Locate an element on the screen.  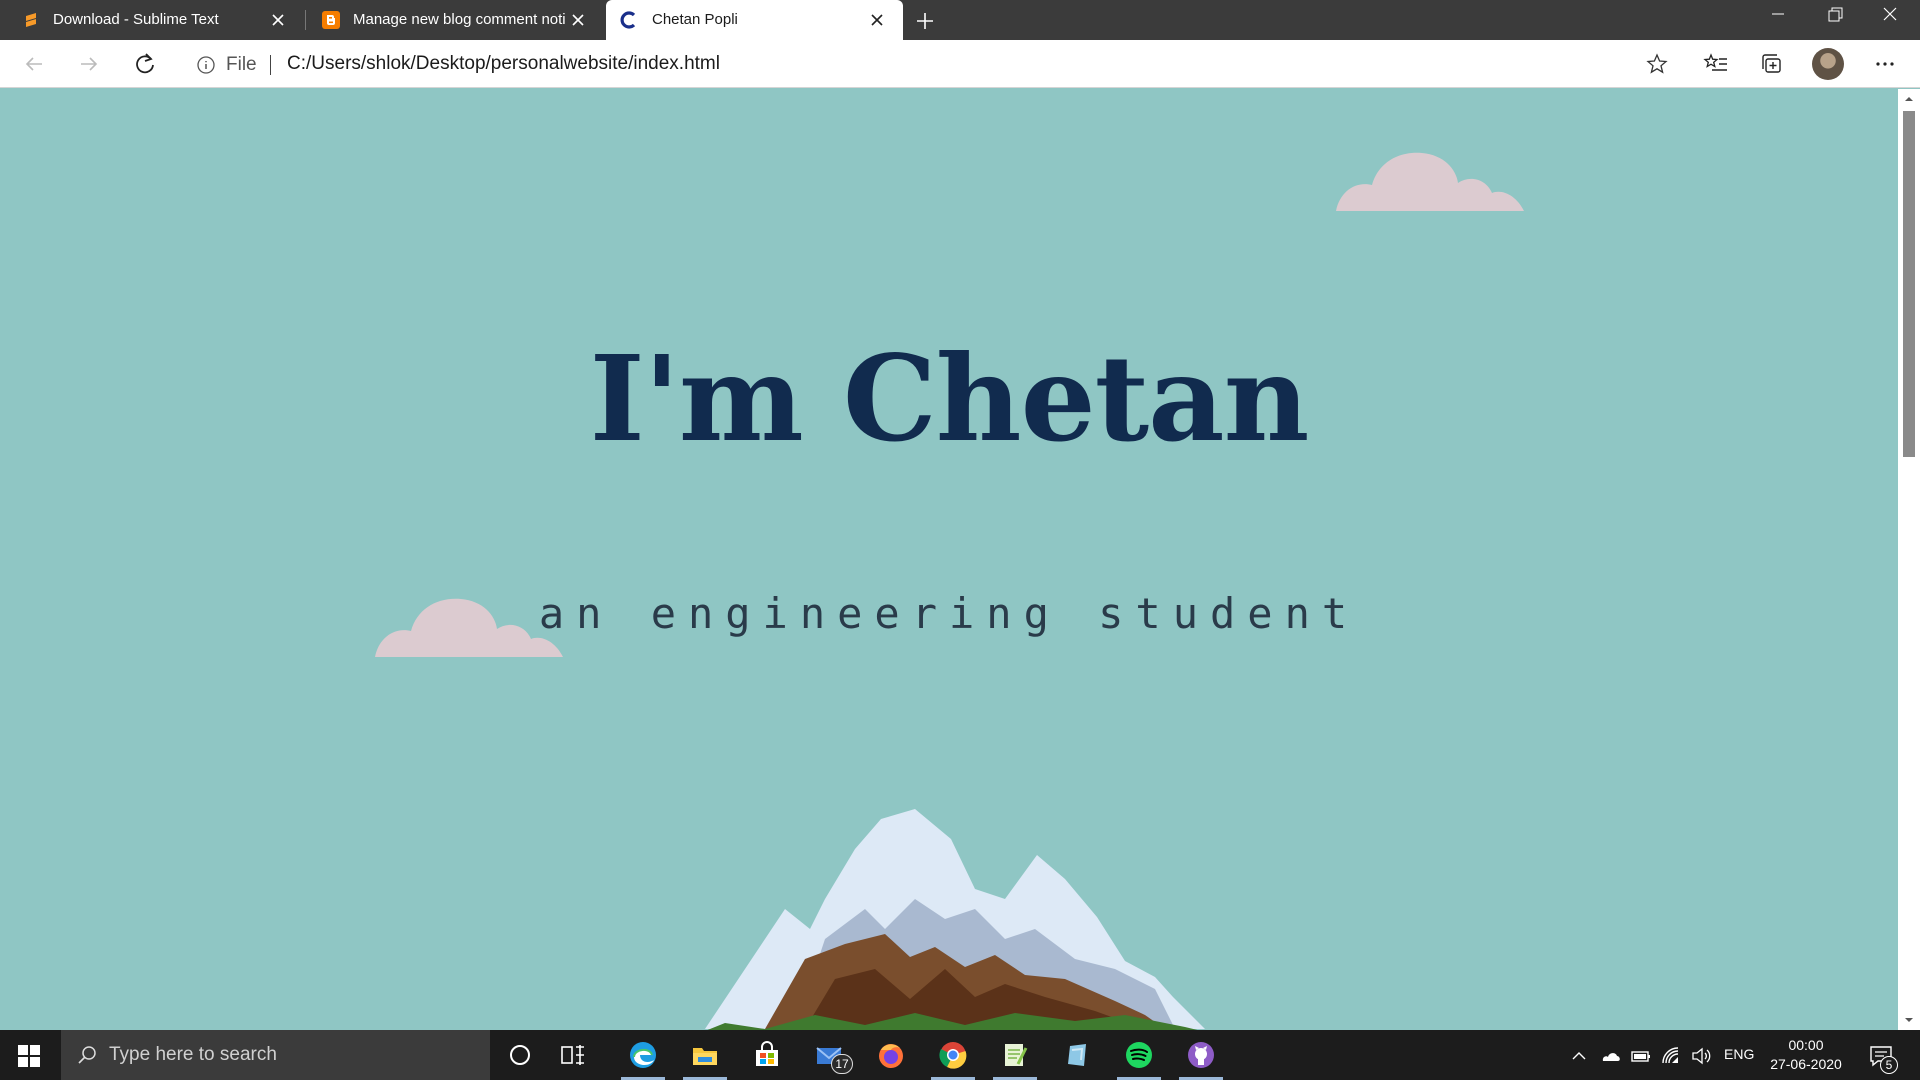
github-desktop-icon is located at coordinates (1201, 1055).